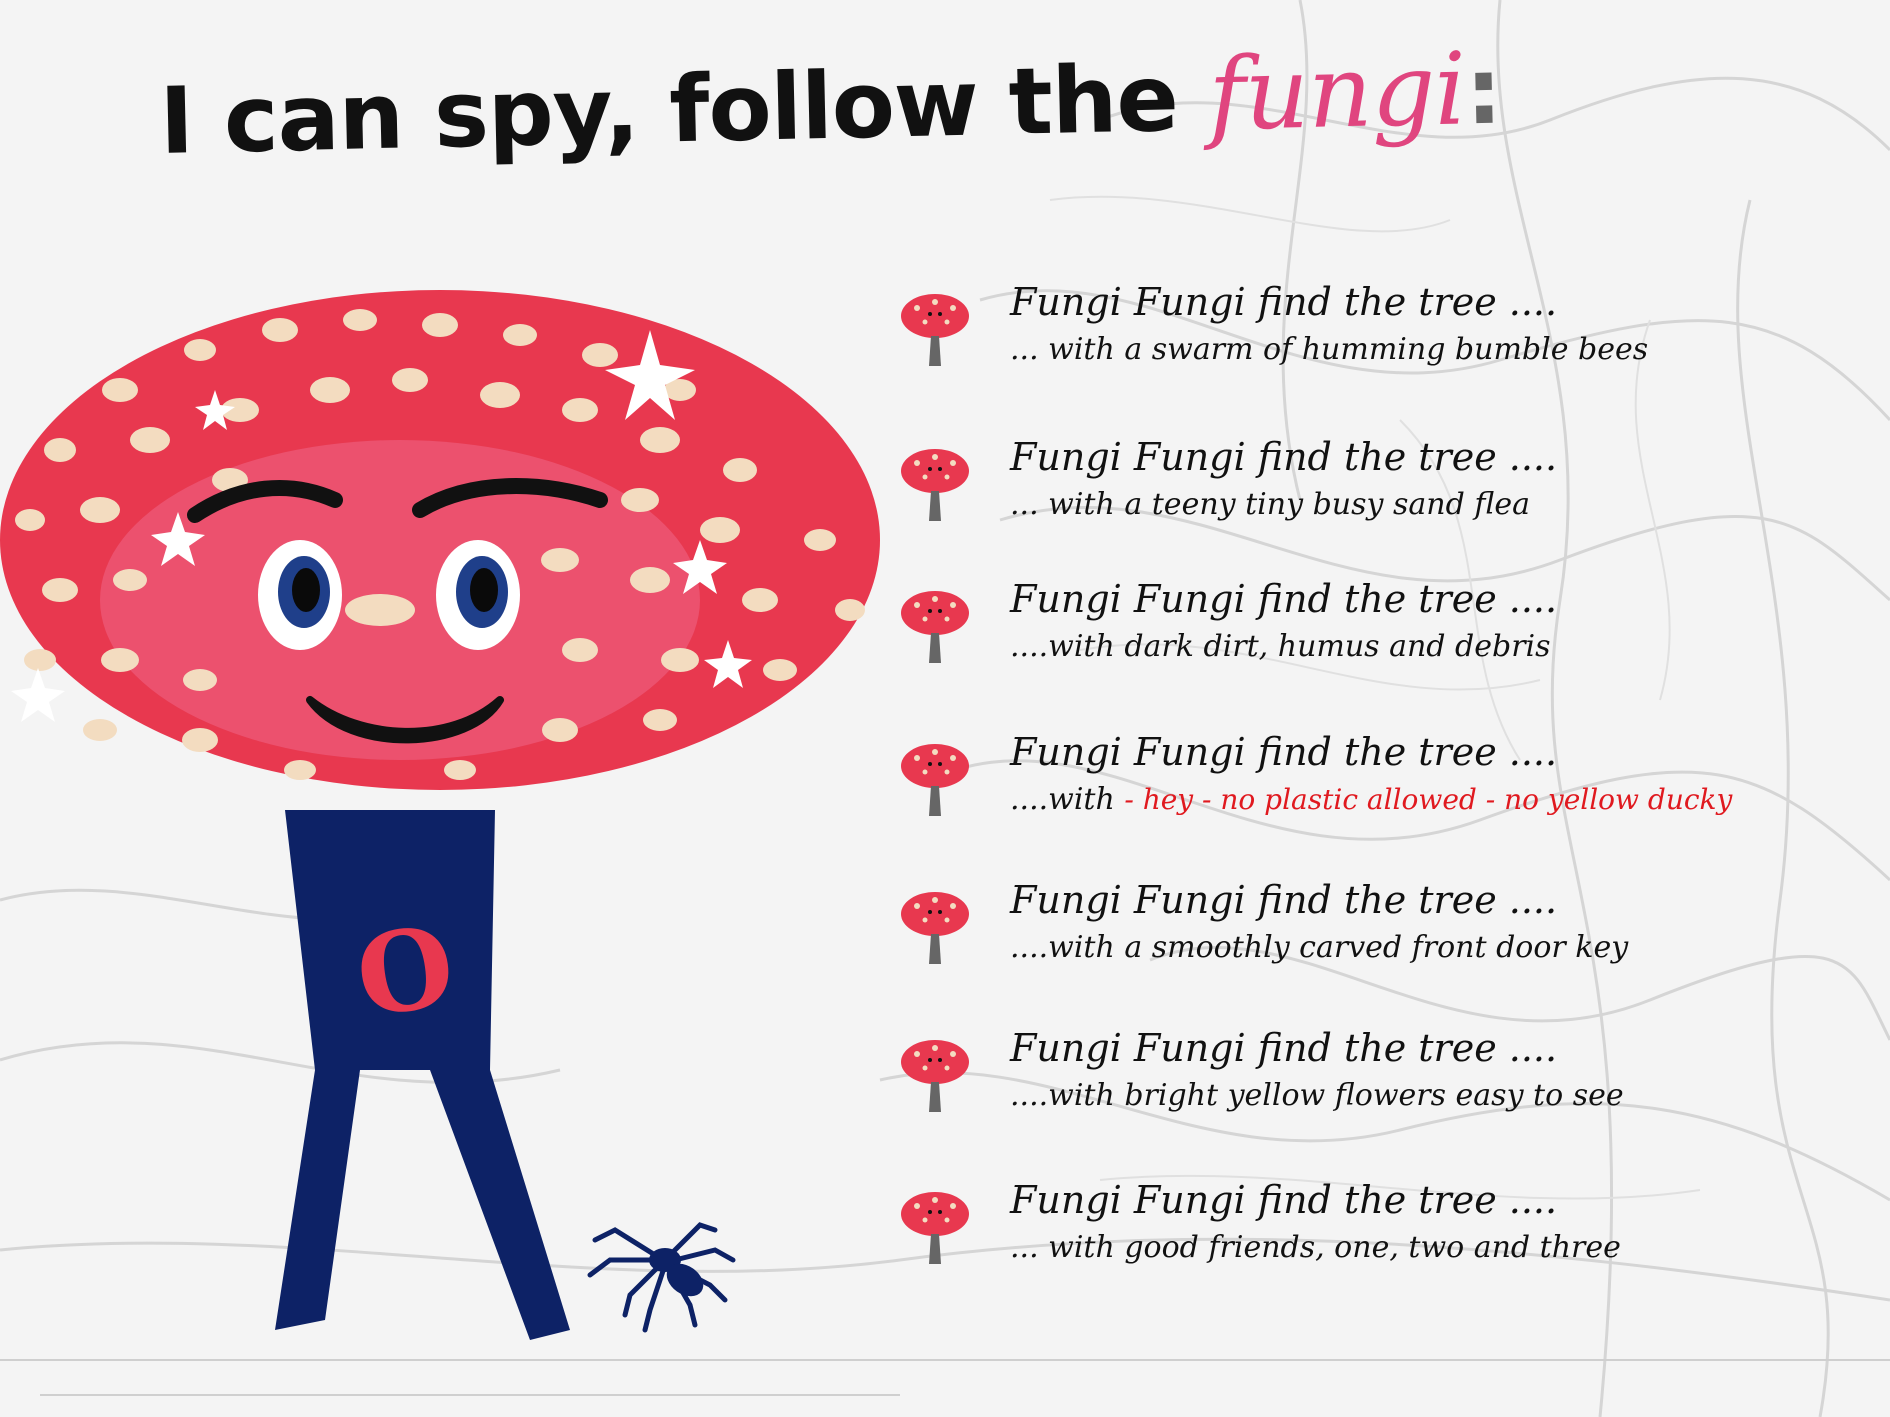 The width and height of the screenshot is (1890, 1417). What do you see at coordinates (300, 595) in the screenshot?
I see `left-eye` at bounding box center [300, 595].